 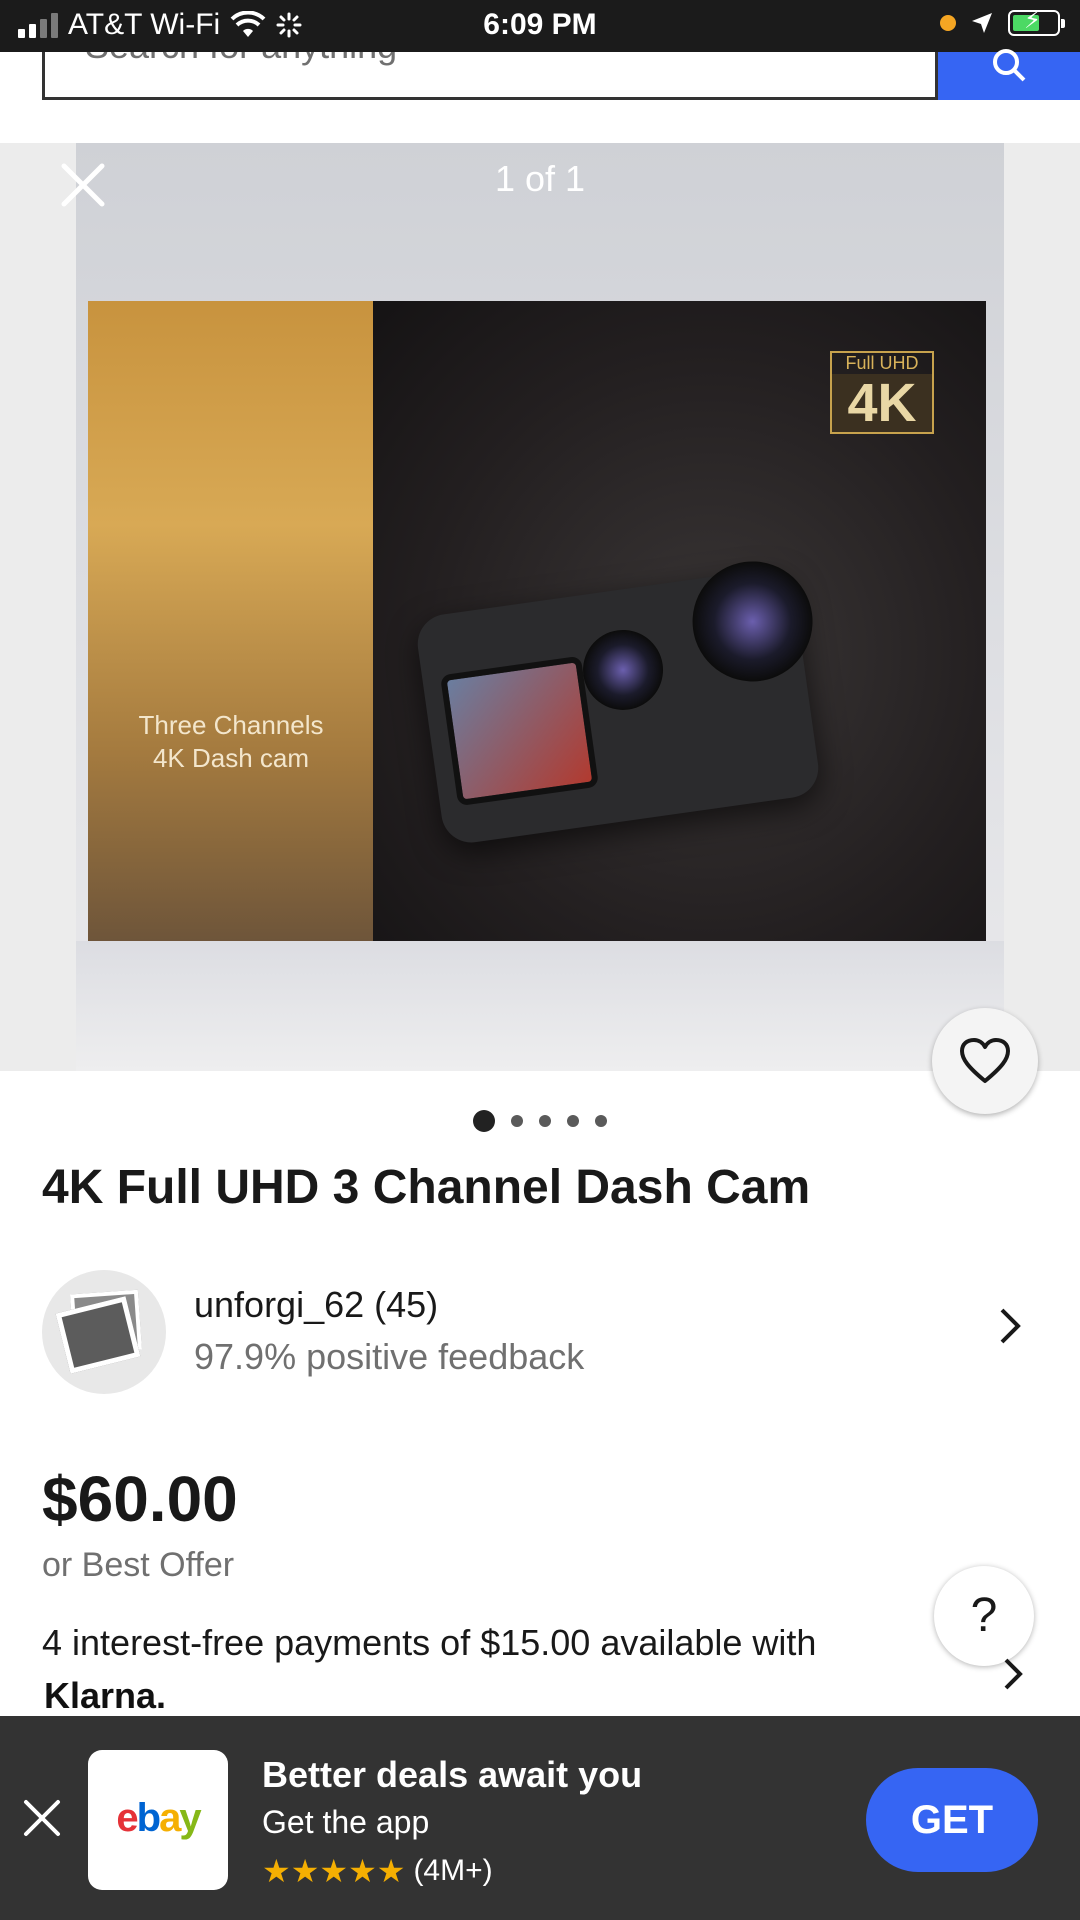 I want to click on close-icon, so click(x=42, y=1818).